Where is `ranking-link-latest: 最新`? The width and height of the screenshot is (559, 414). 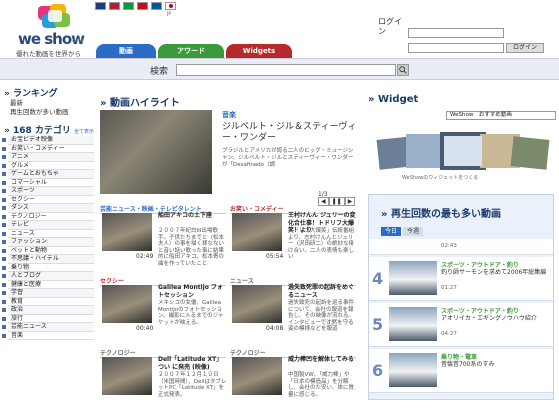
ranking-link-latest: 最新 is located at coordinates (53, 103).